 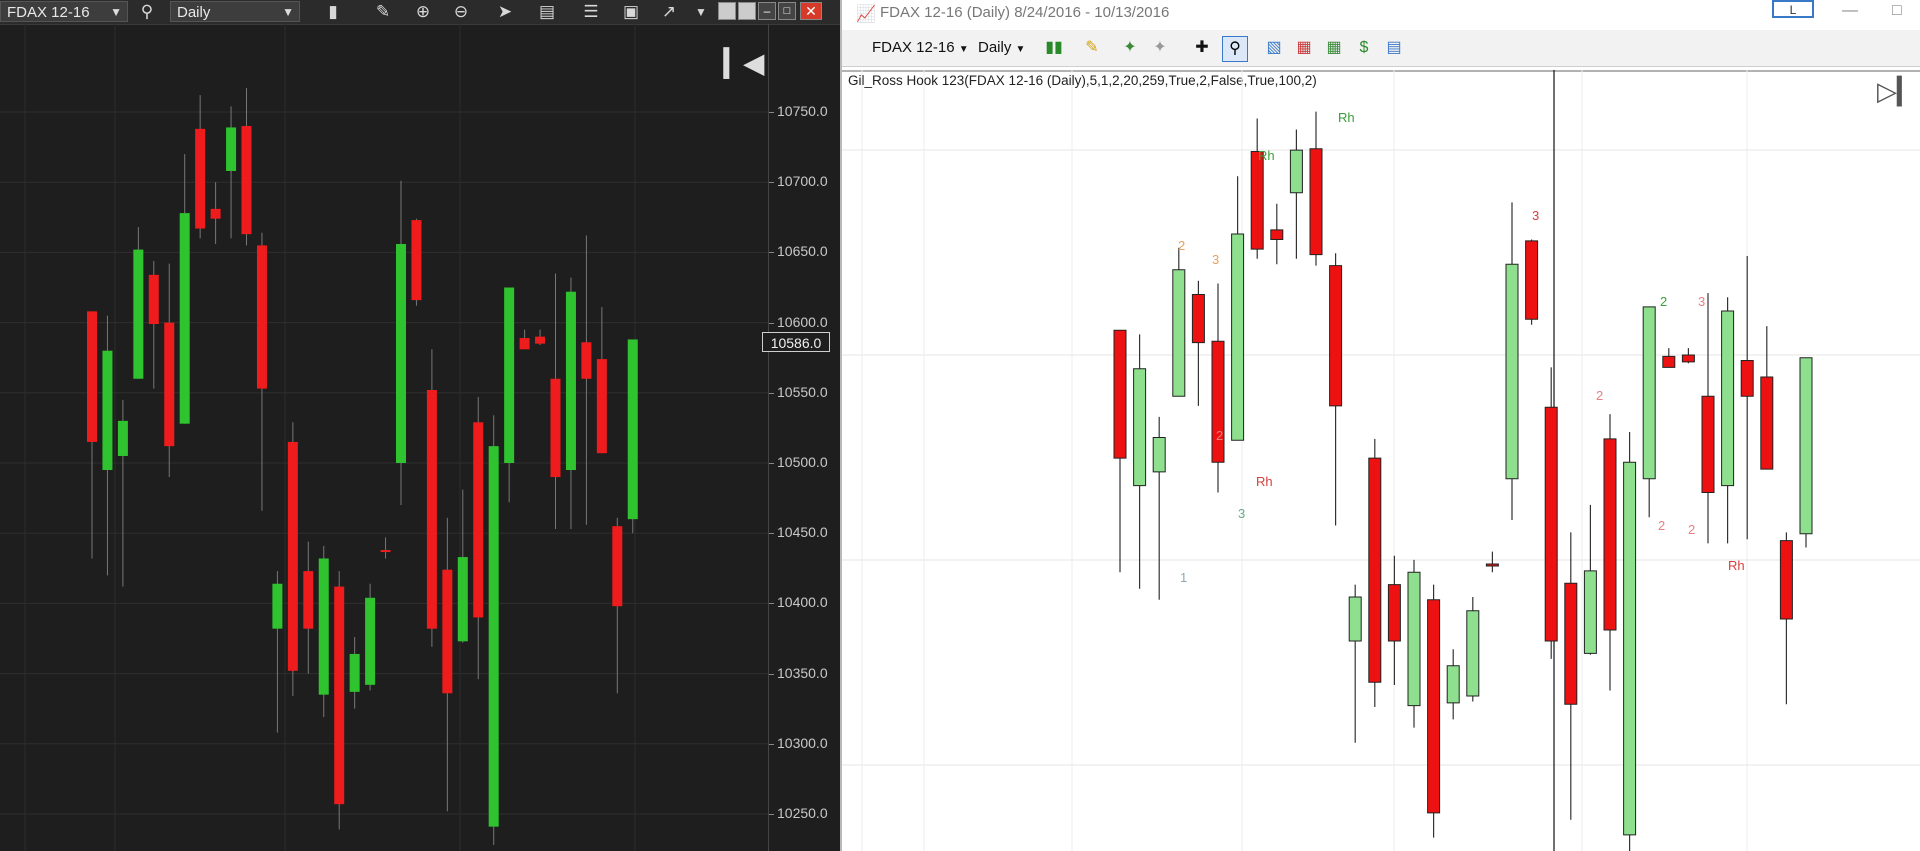 What do you see at coordinates (1054, 48) in the screenshot?
I see `chart-style-icon: ▮▮` at bounding box center [1054, 48].